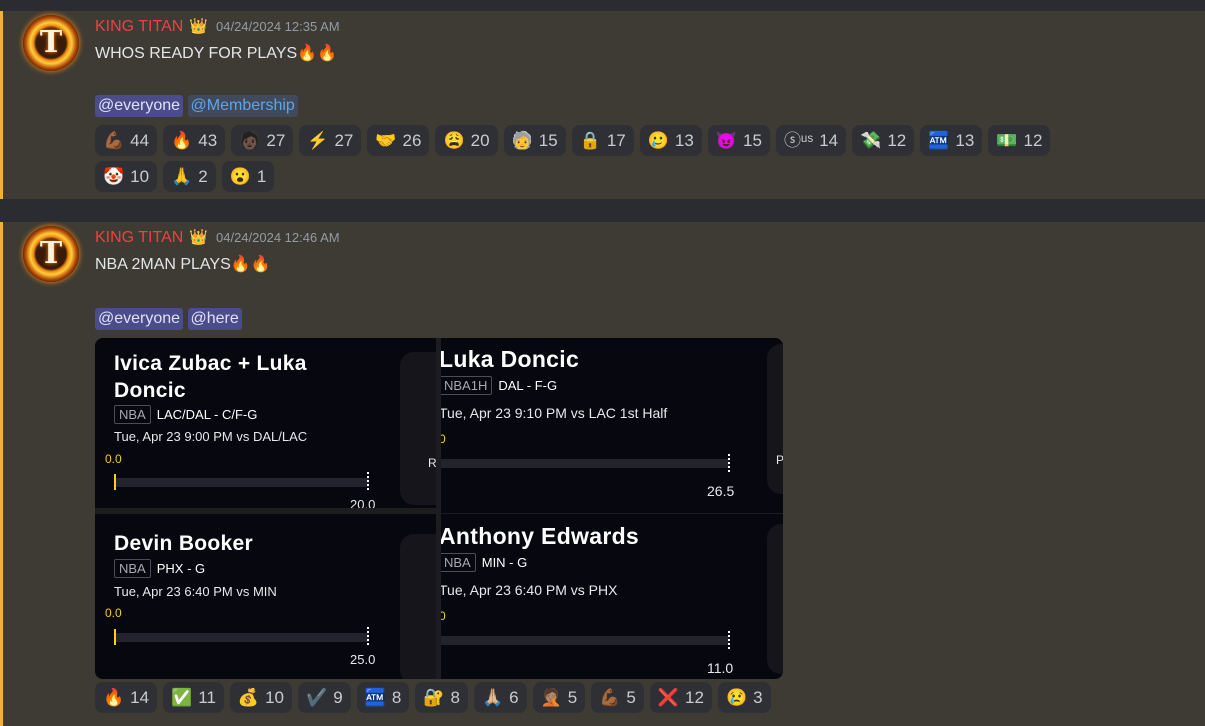  I want to click on reaction-emoji-icon: 🔒, so click(590, 140).